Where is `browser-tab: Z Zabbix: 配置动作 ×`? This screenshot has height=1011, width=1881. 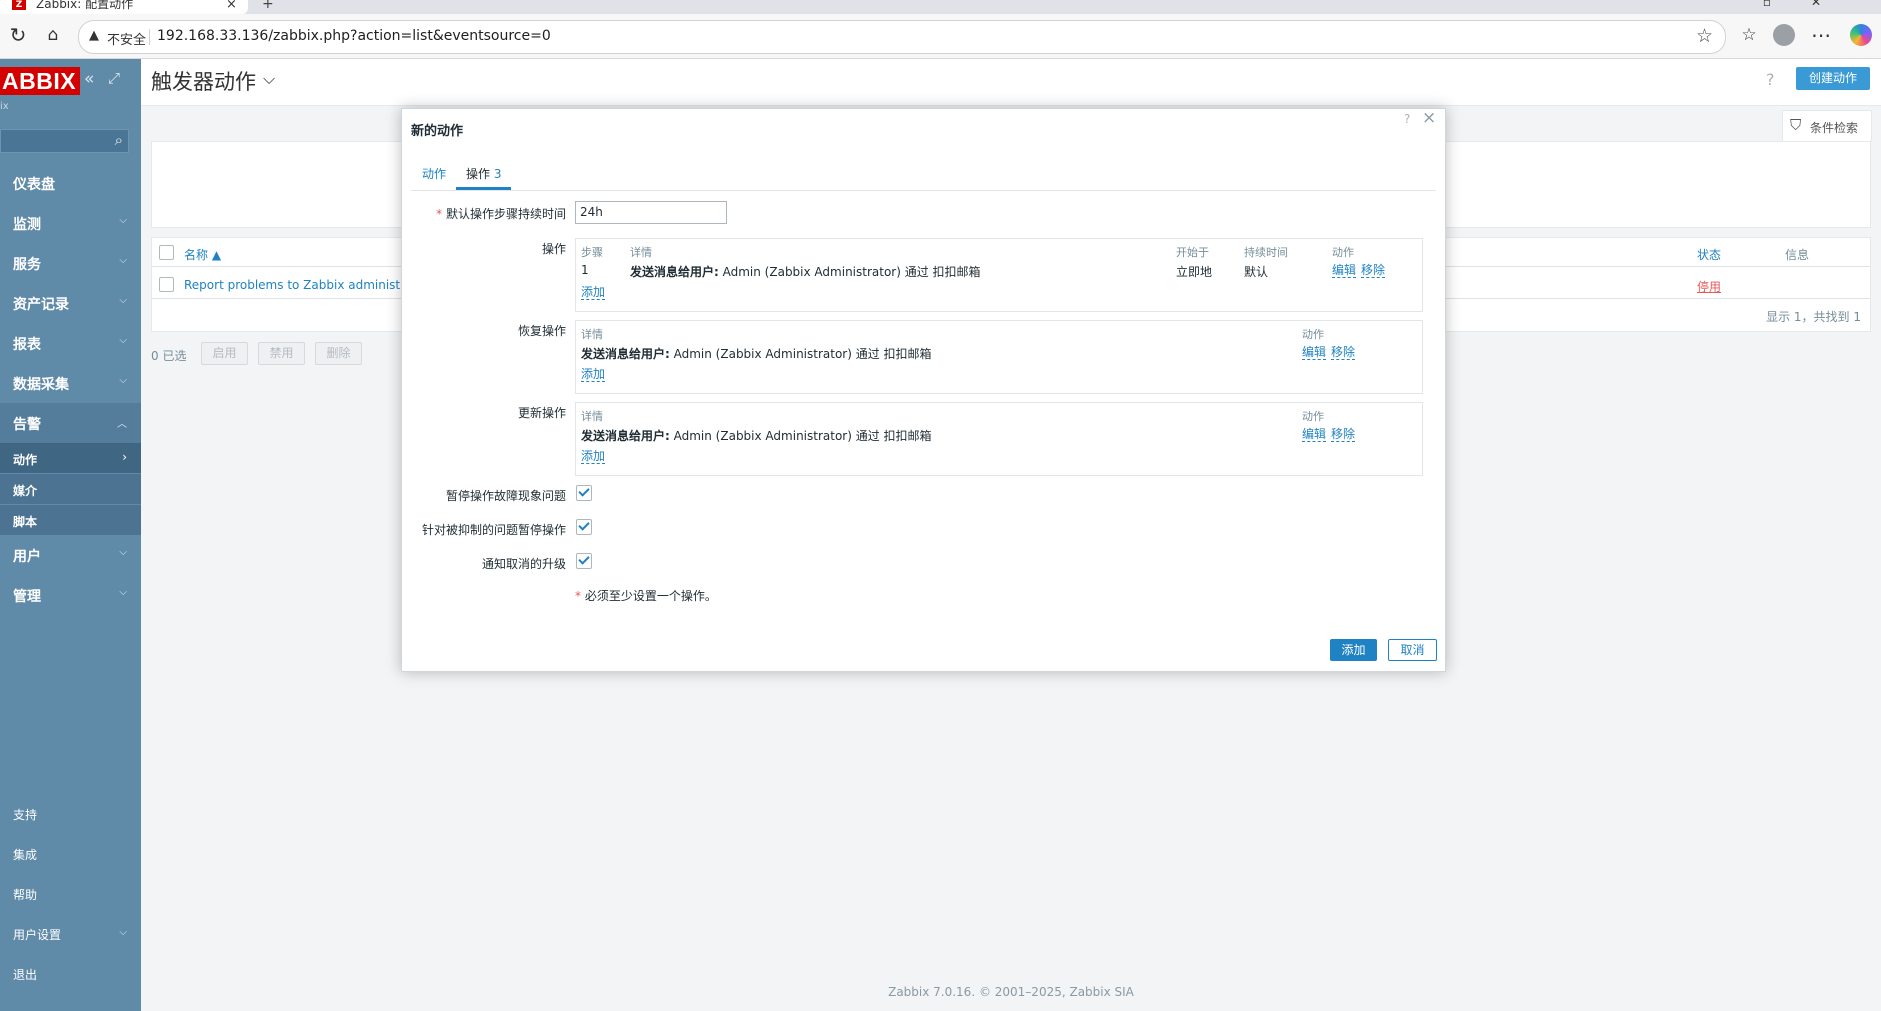
browser-tab: Z Zabbix: 配置动作 × is located at coordinates (124, 7).